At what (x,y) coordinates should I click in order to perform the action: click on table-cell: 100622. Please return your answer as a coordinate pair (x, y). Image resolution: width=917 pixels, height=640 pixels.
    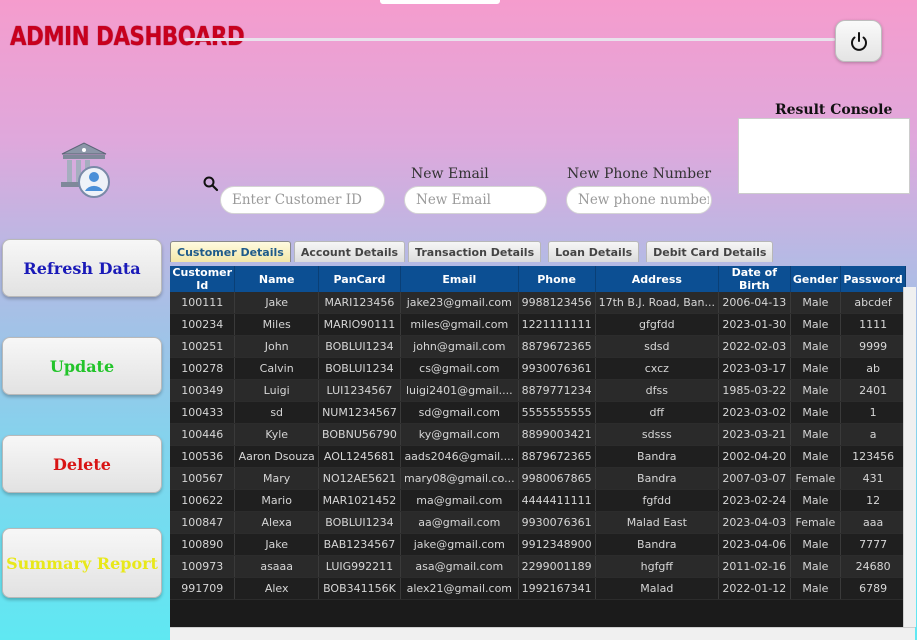
    Looking at the image, I should click on (203, 500).